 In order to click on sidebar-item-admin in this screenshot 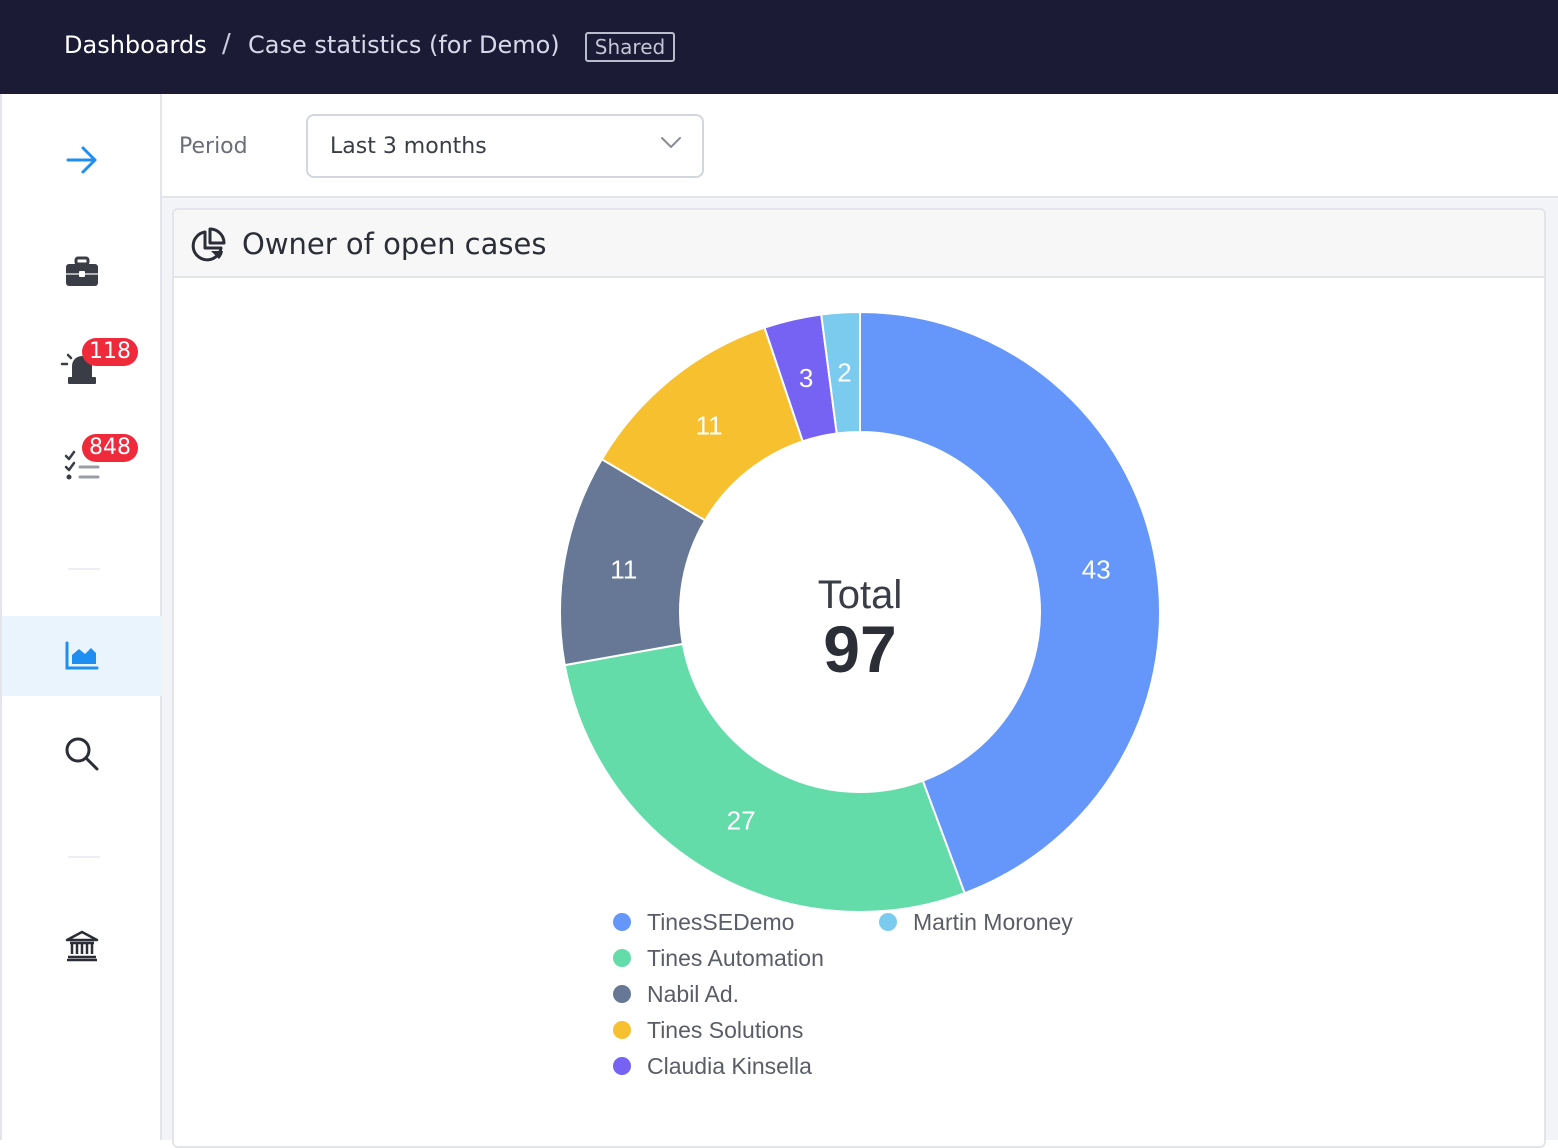, I will do `click(82, 946)`.